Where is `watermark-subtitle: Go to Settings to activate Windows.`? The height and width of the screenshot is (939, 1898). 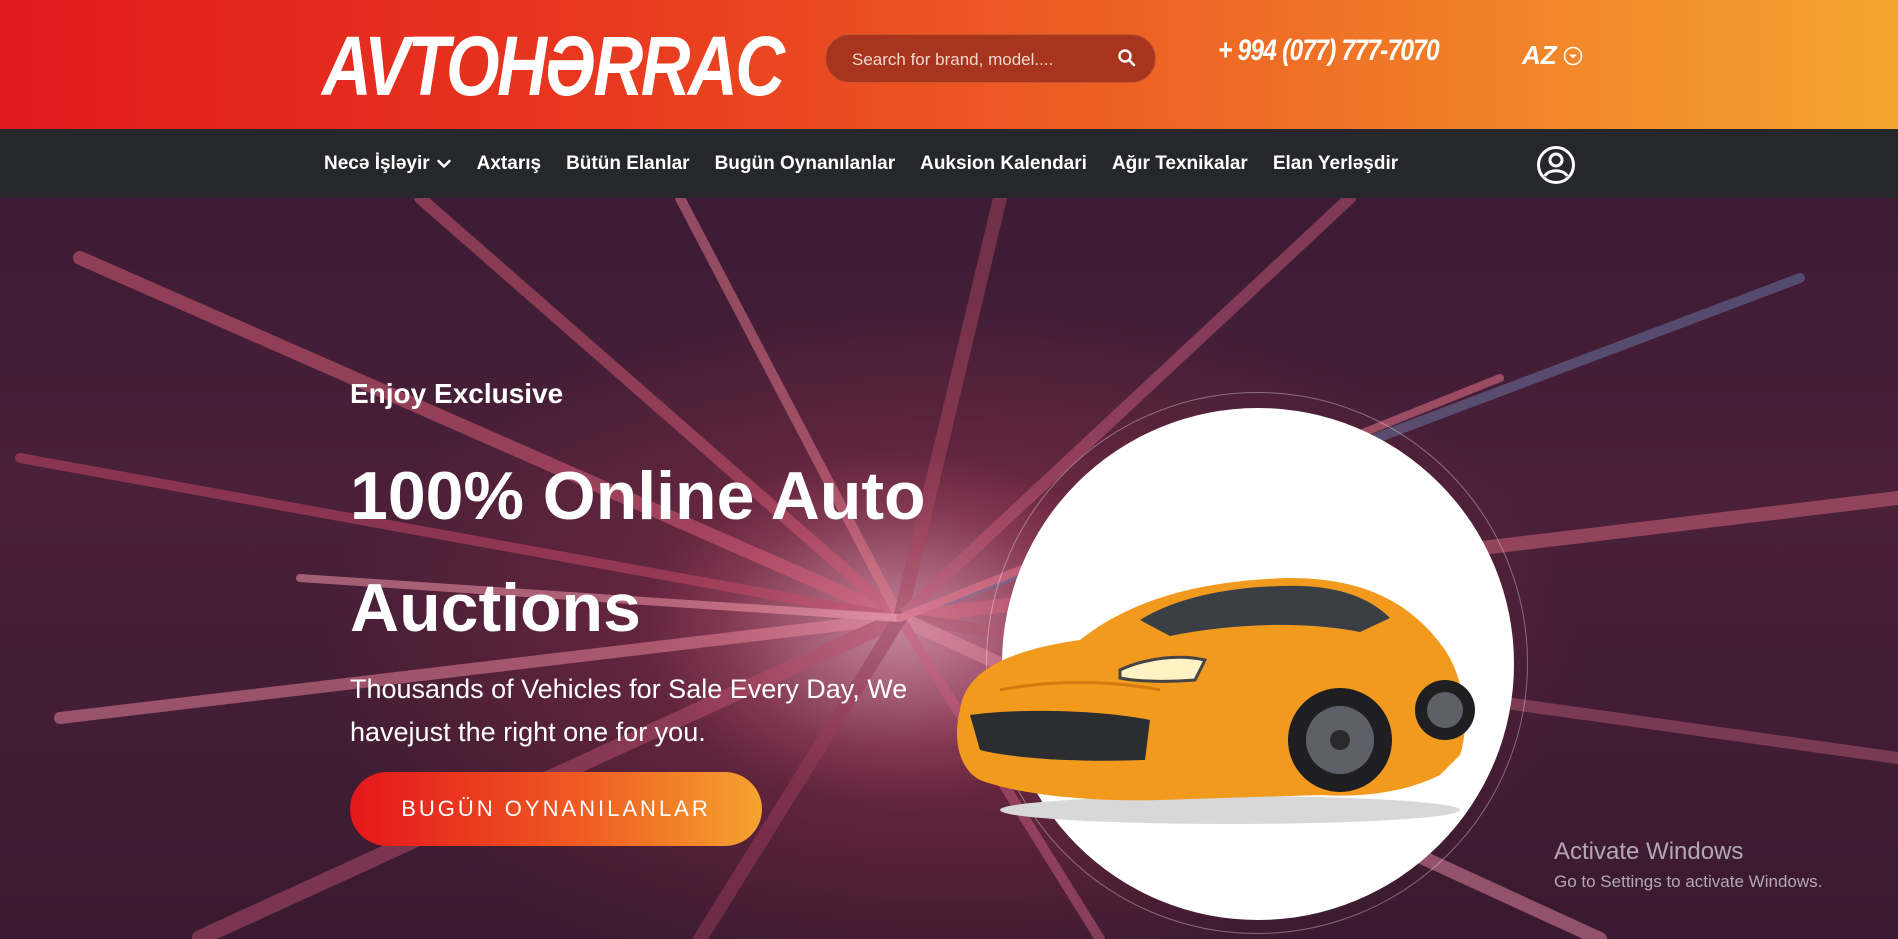
watermark-subtitle: Go to Settings to activate Windows. is located at coordinates (1688, 881).